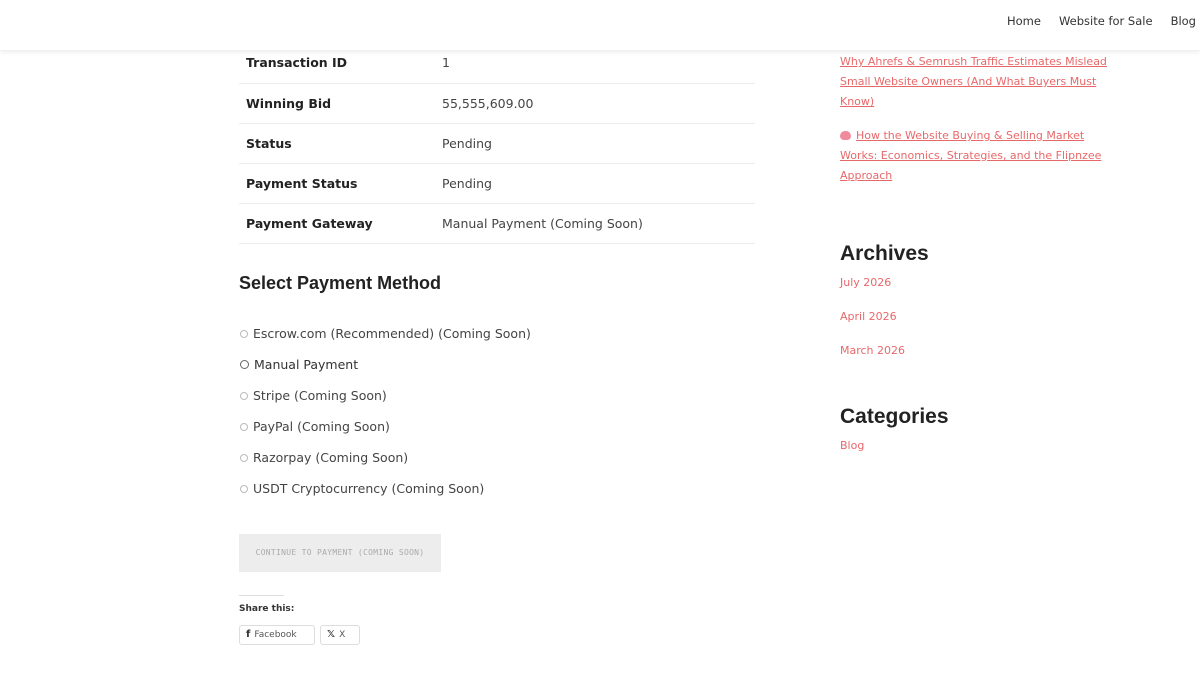 The image size is (1200, 675). What do you see at coordinates (321, 426) in the screenshot?
I see `payment-option-label: PayPal (Coming Soon)` at bounding box center [321, 426].